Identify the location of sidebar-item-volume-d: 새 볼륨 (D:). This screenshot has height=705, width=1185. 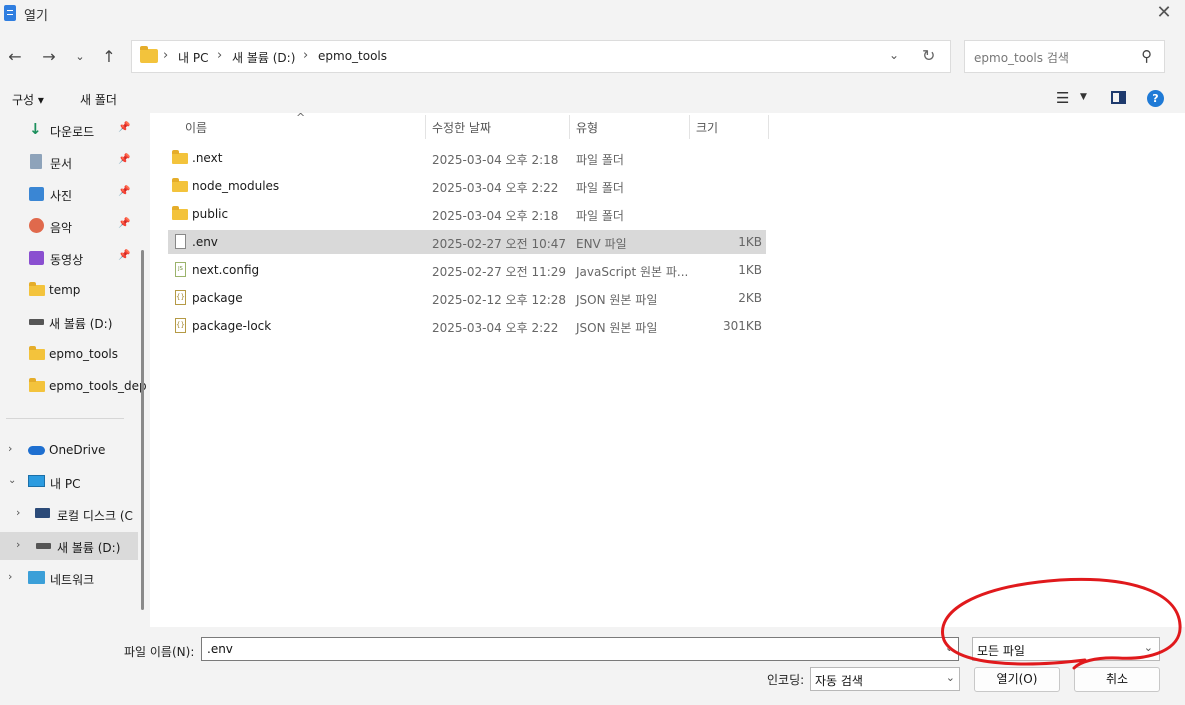
(69, 322).